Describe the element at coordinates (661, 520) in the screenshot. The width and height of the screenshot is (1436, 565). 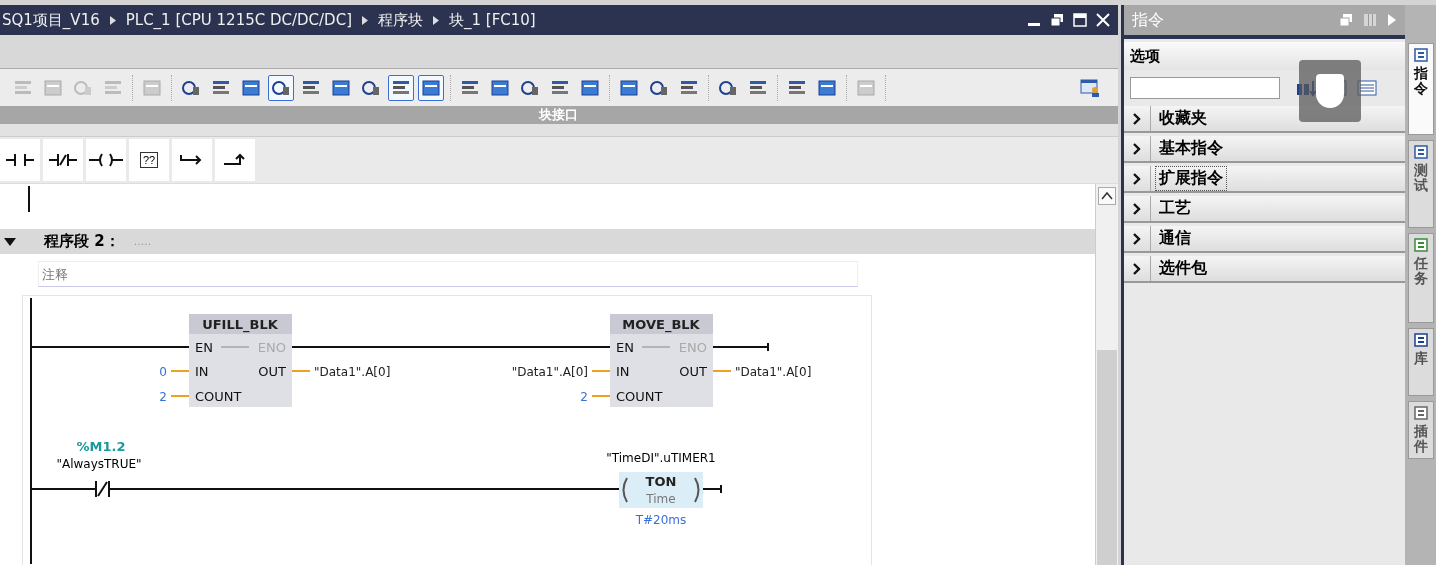
I see `preset-value: T#20ms` at that location.